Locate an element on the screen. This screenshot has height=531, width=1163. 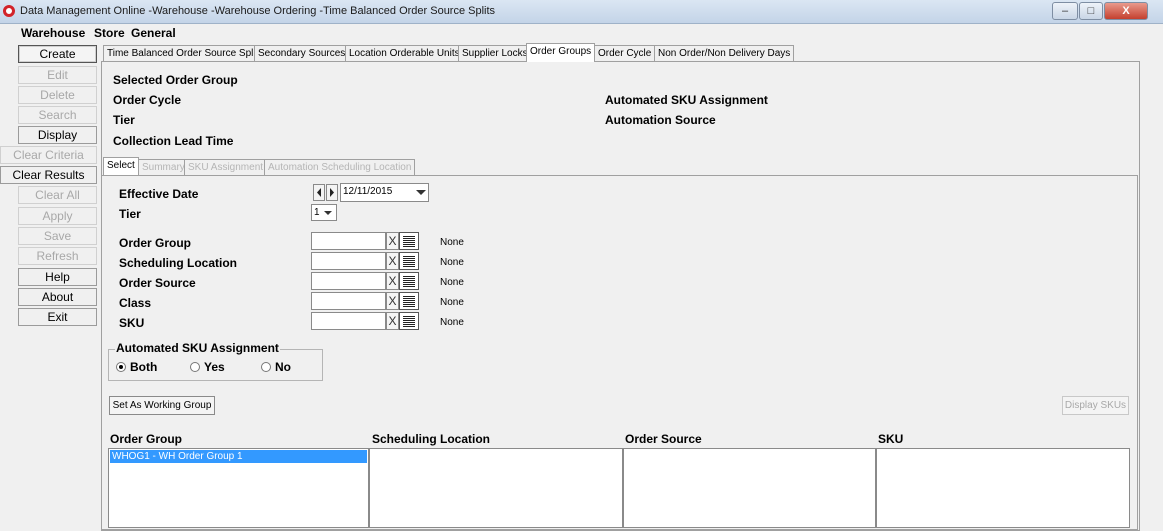
sku-label: SKU is located at coordinates (132, 323).